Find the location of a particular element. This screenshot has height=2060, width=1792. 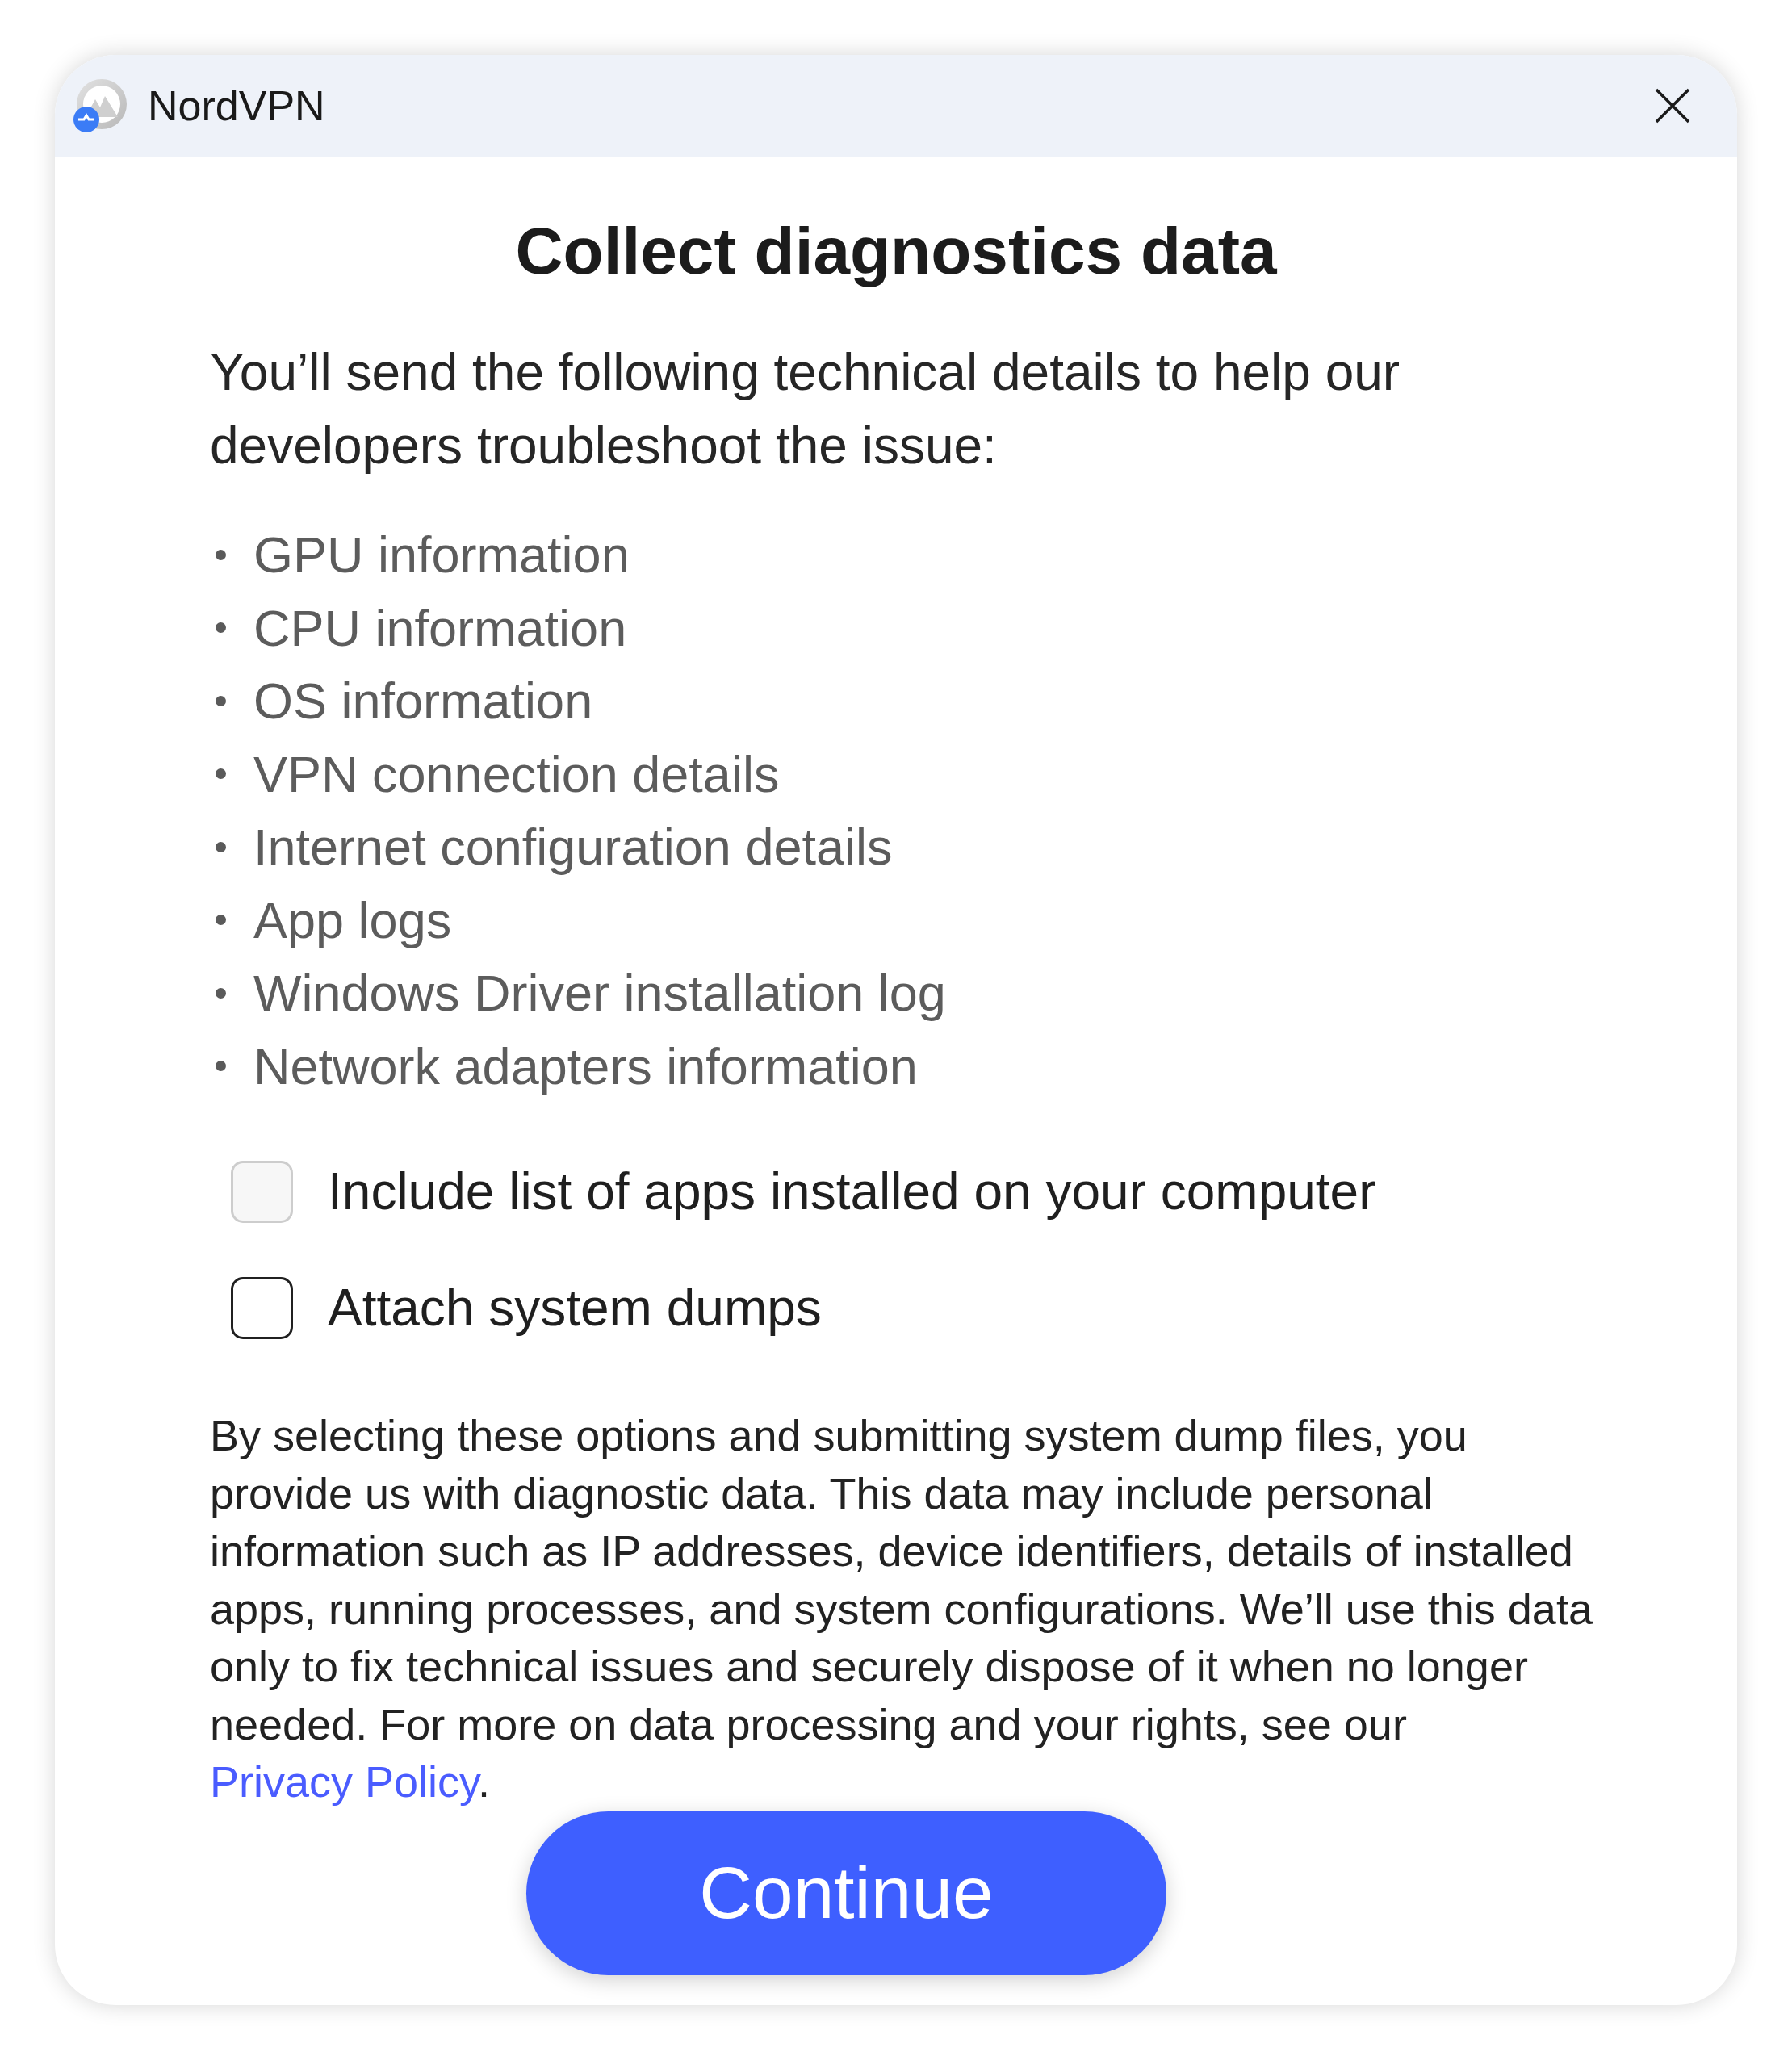

detail-item: OS information is located at coordinates (423, 701).